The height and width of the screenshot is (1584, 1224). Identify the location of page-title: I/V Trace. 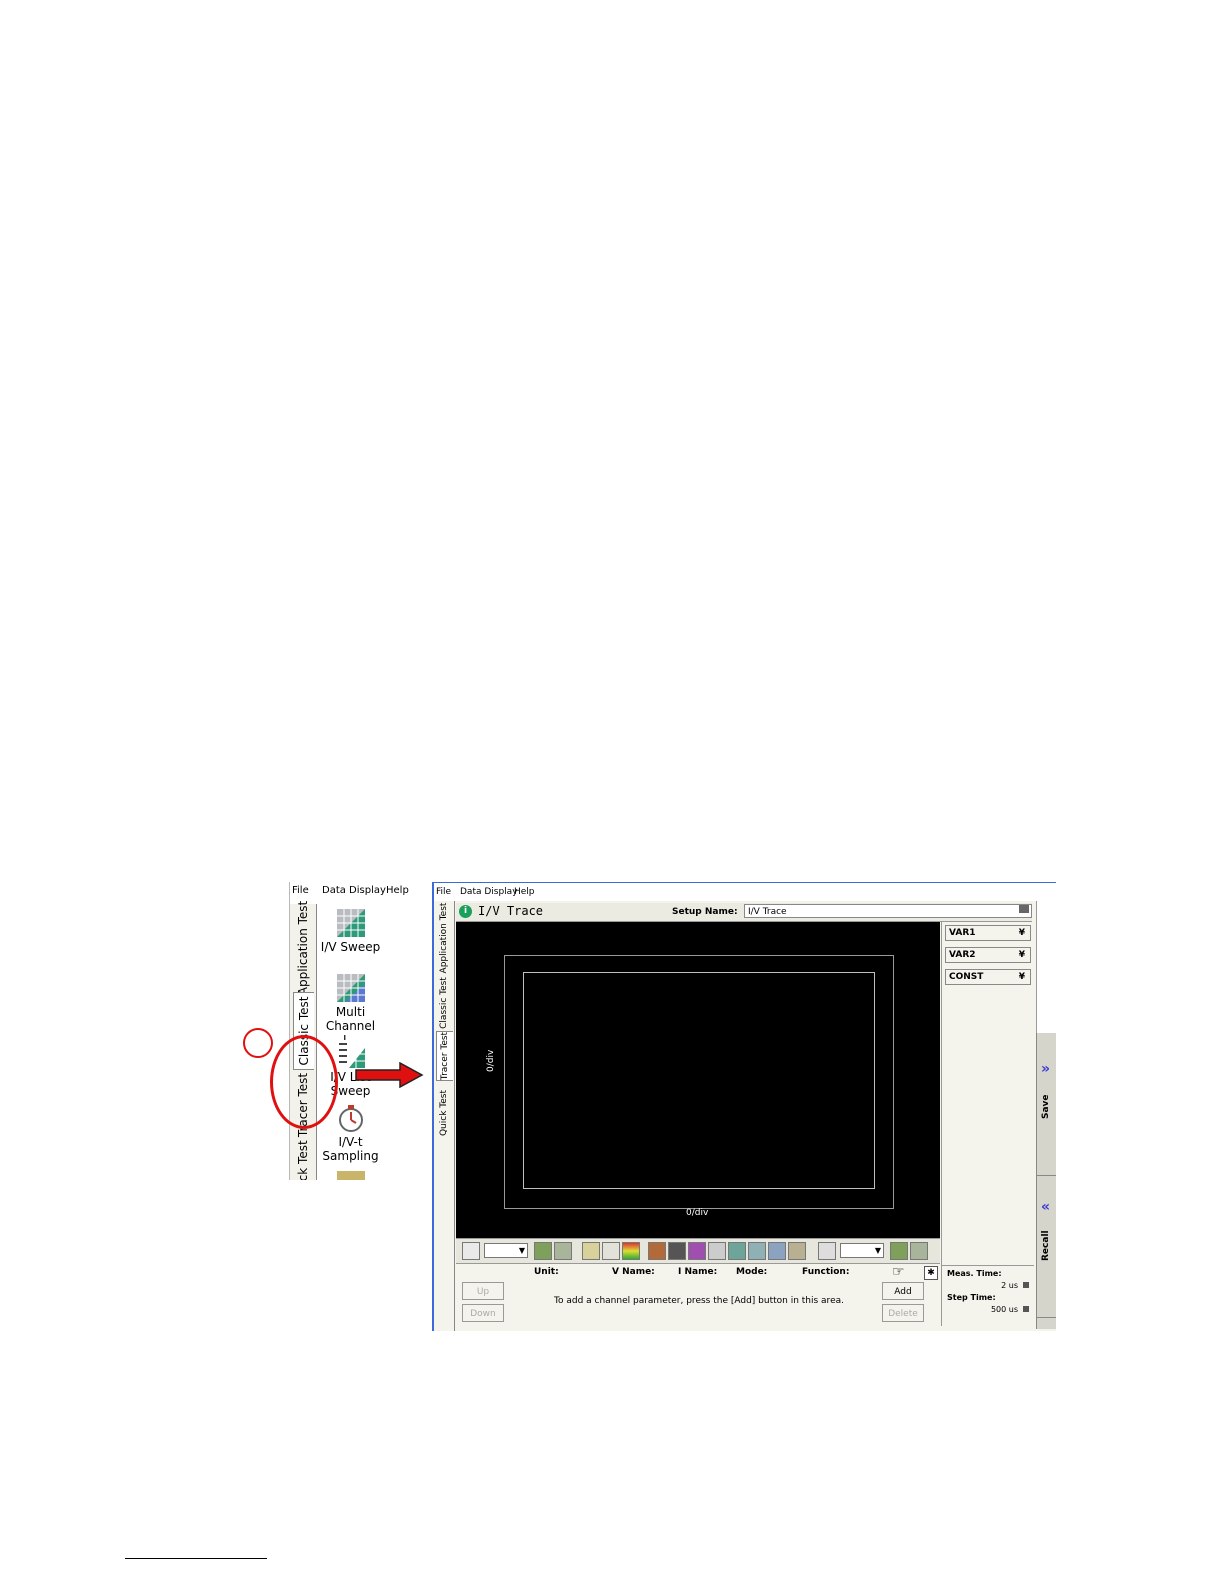
(511, 911).